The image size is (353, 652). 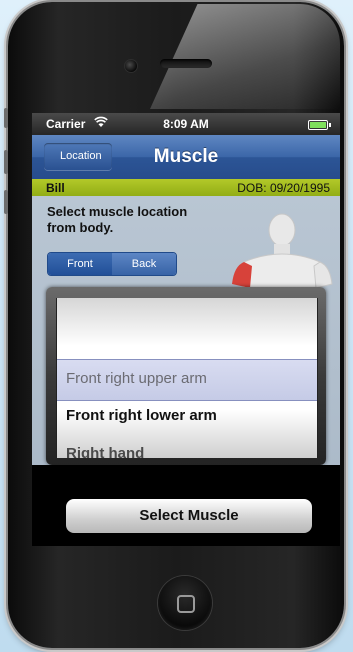 What do you see at coordinates (6, 118) in the screenshot?
I see `mute-switch` at bounding box center [6, 118].